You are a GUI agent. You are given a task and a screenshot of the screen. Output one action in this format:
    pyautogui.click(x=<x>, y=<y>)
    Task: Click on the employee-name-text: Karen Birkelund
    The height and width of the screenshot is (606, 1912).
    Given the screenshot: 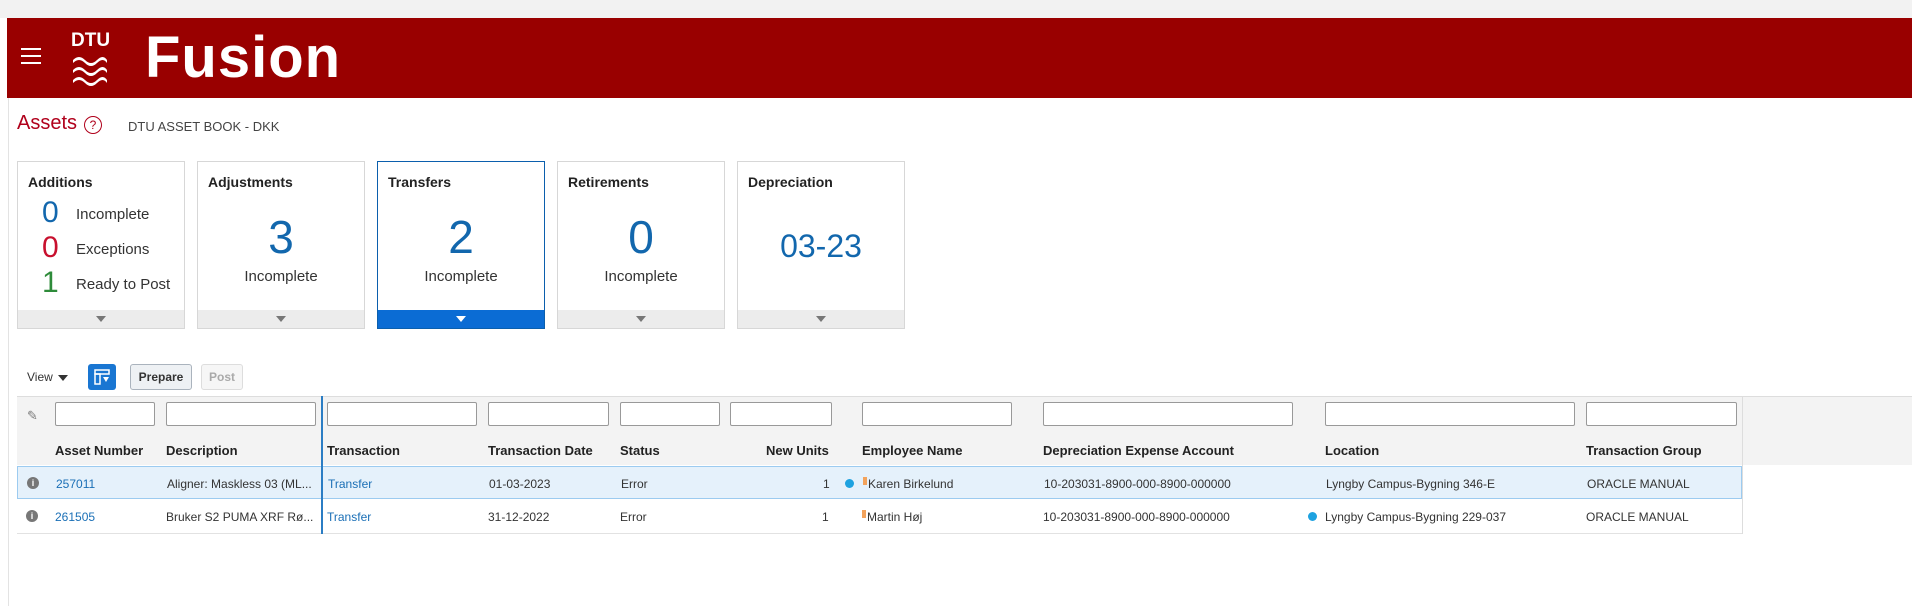 What is the action you would take?
    pyautogui.click(x=911, y=484)
    